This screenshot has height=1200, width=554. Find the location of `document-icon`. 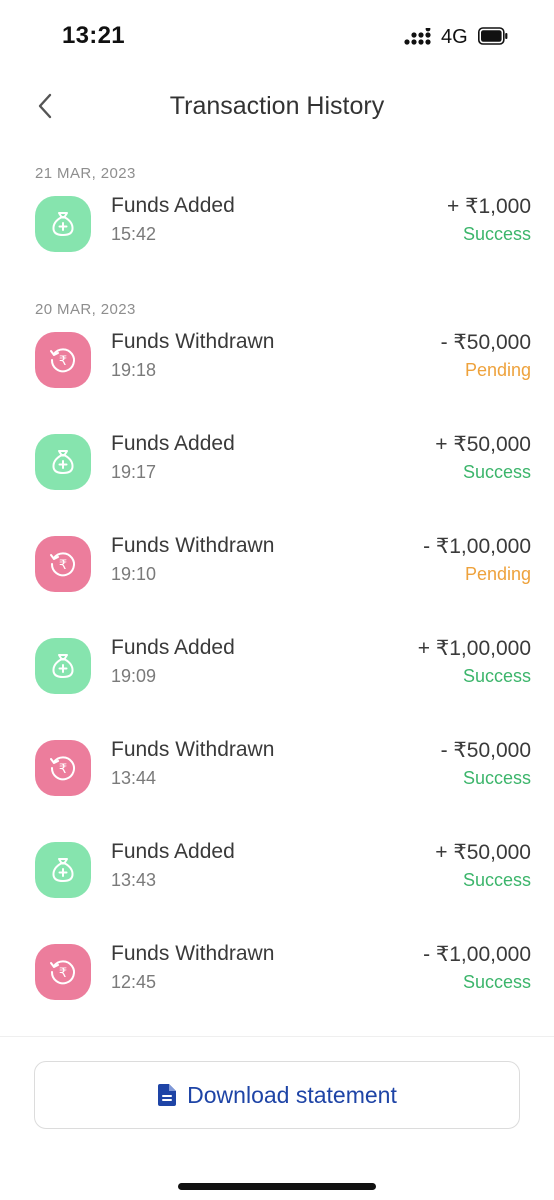

document-icon is located at coordinates (167, 1095).